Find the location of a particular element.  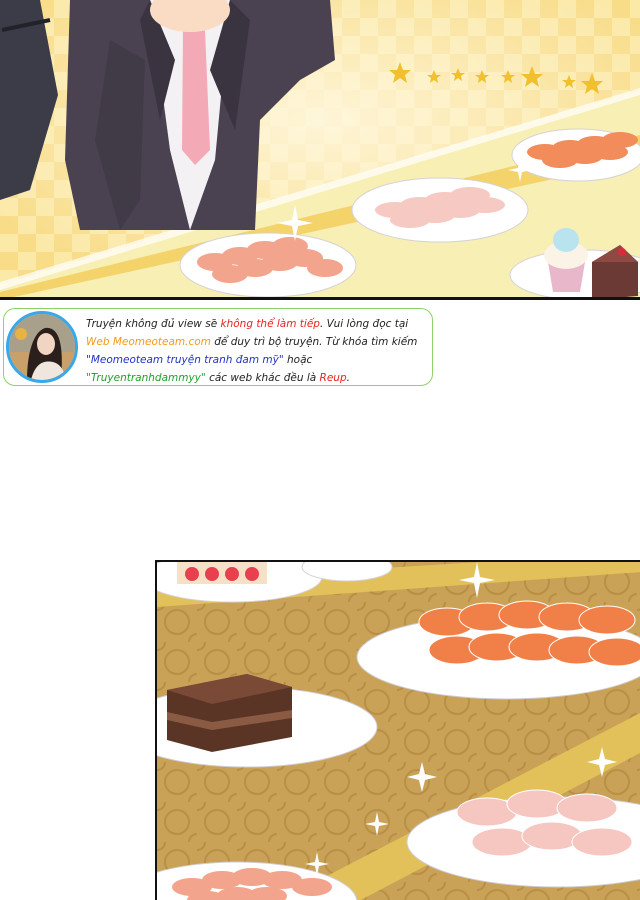

site-link: Web Meomeoteam.com is located at coordinates (148, 342).